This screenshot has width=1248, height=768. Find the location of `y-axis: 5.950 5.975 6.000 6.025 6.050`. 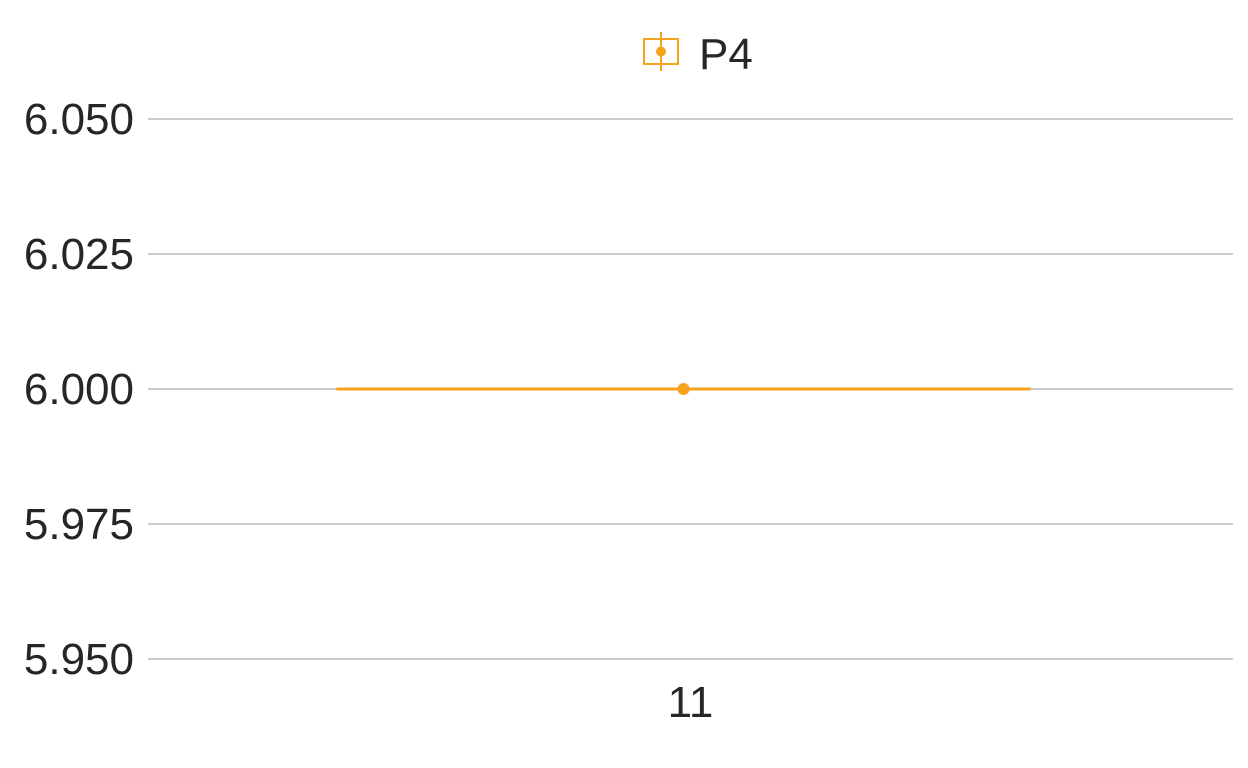

y-axis: 5.950 5.975 6.000 6.025 6.050 is located at coordinates (79, 389).